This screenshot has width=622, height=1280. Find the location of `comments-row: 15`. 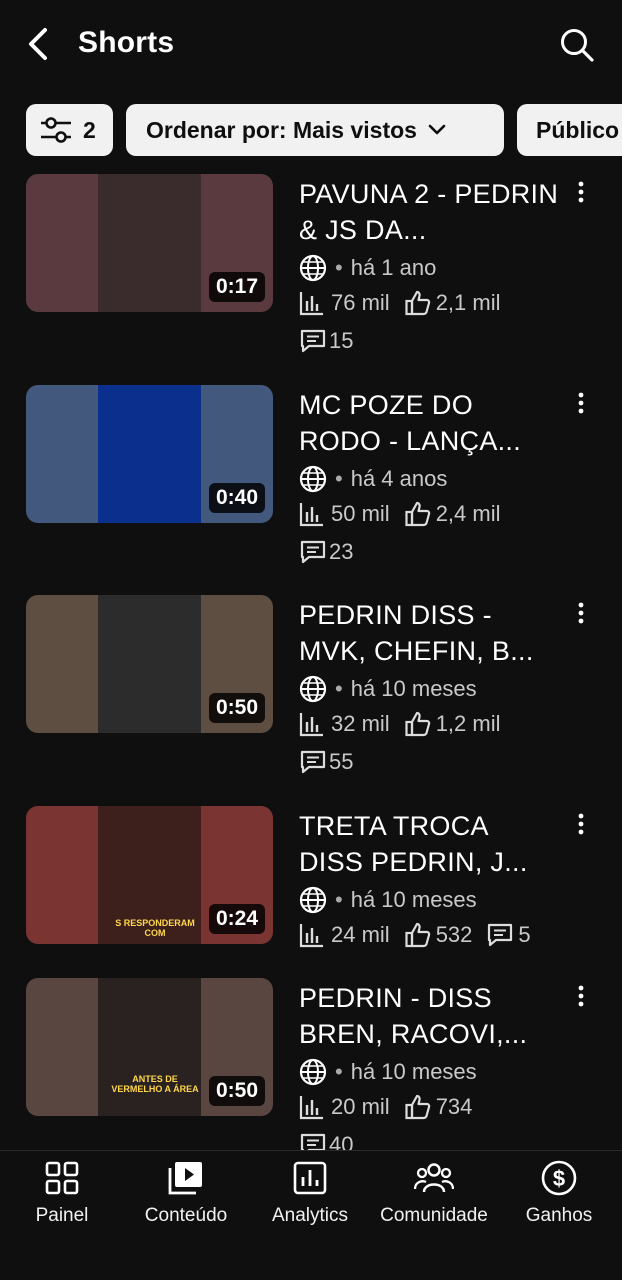

comments-row: 15 is located at coordinates (326, 341).